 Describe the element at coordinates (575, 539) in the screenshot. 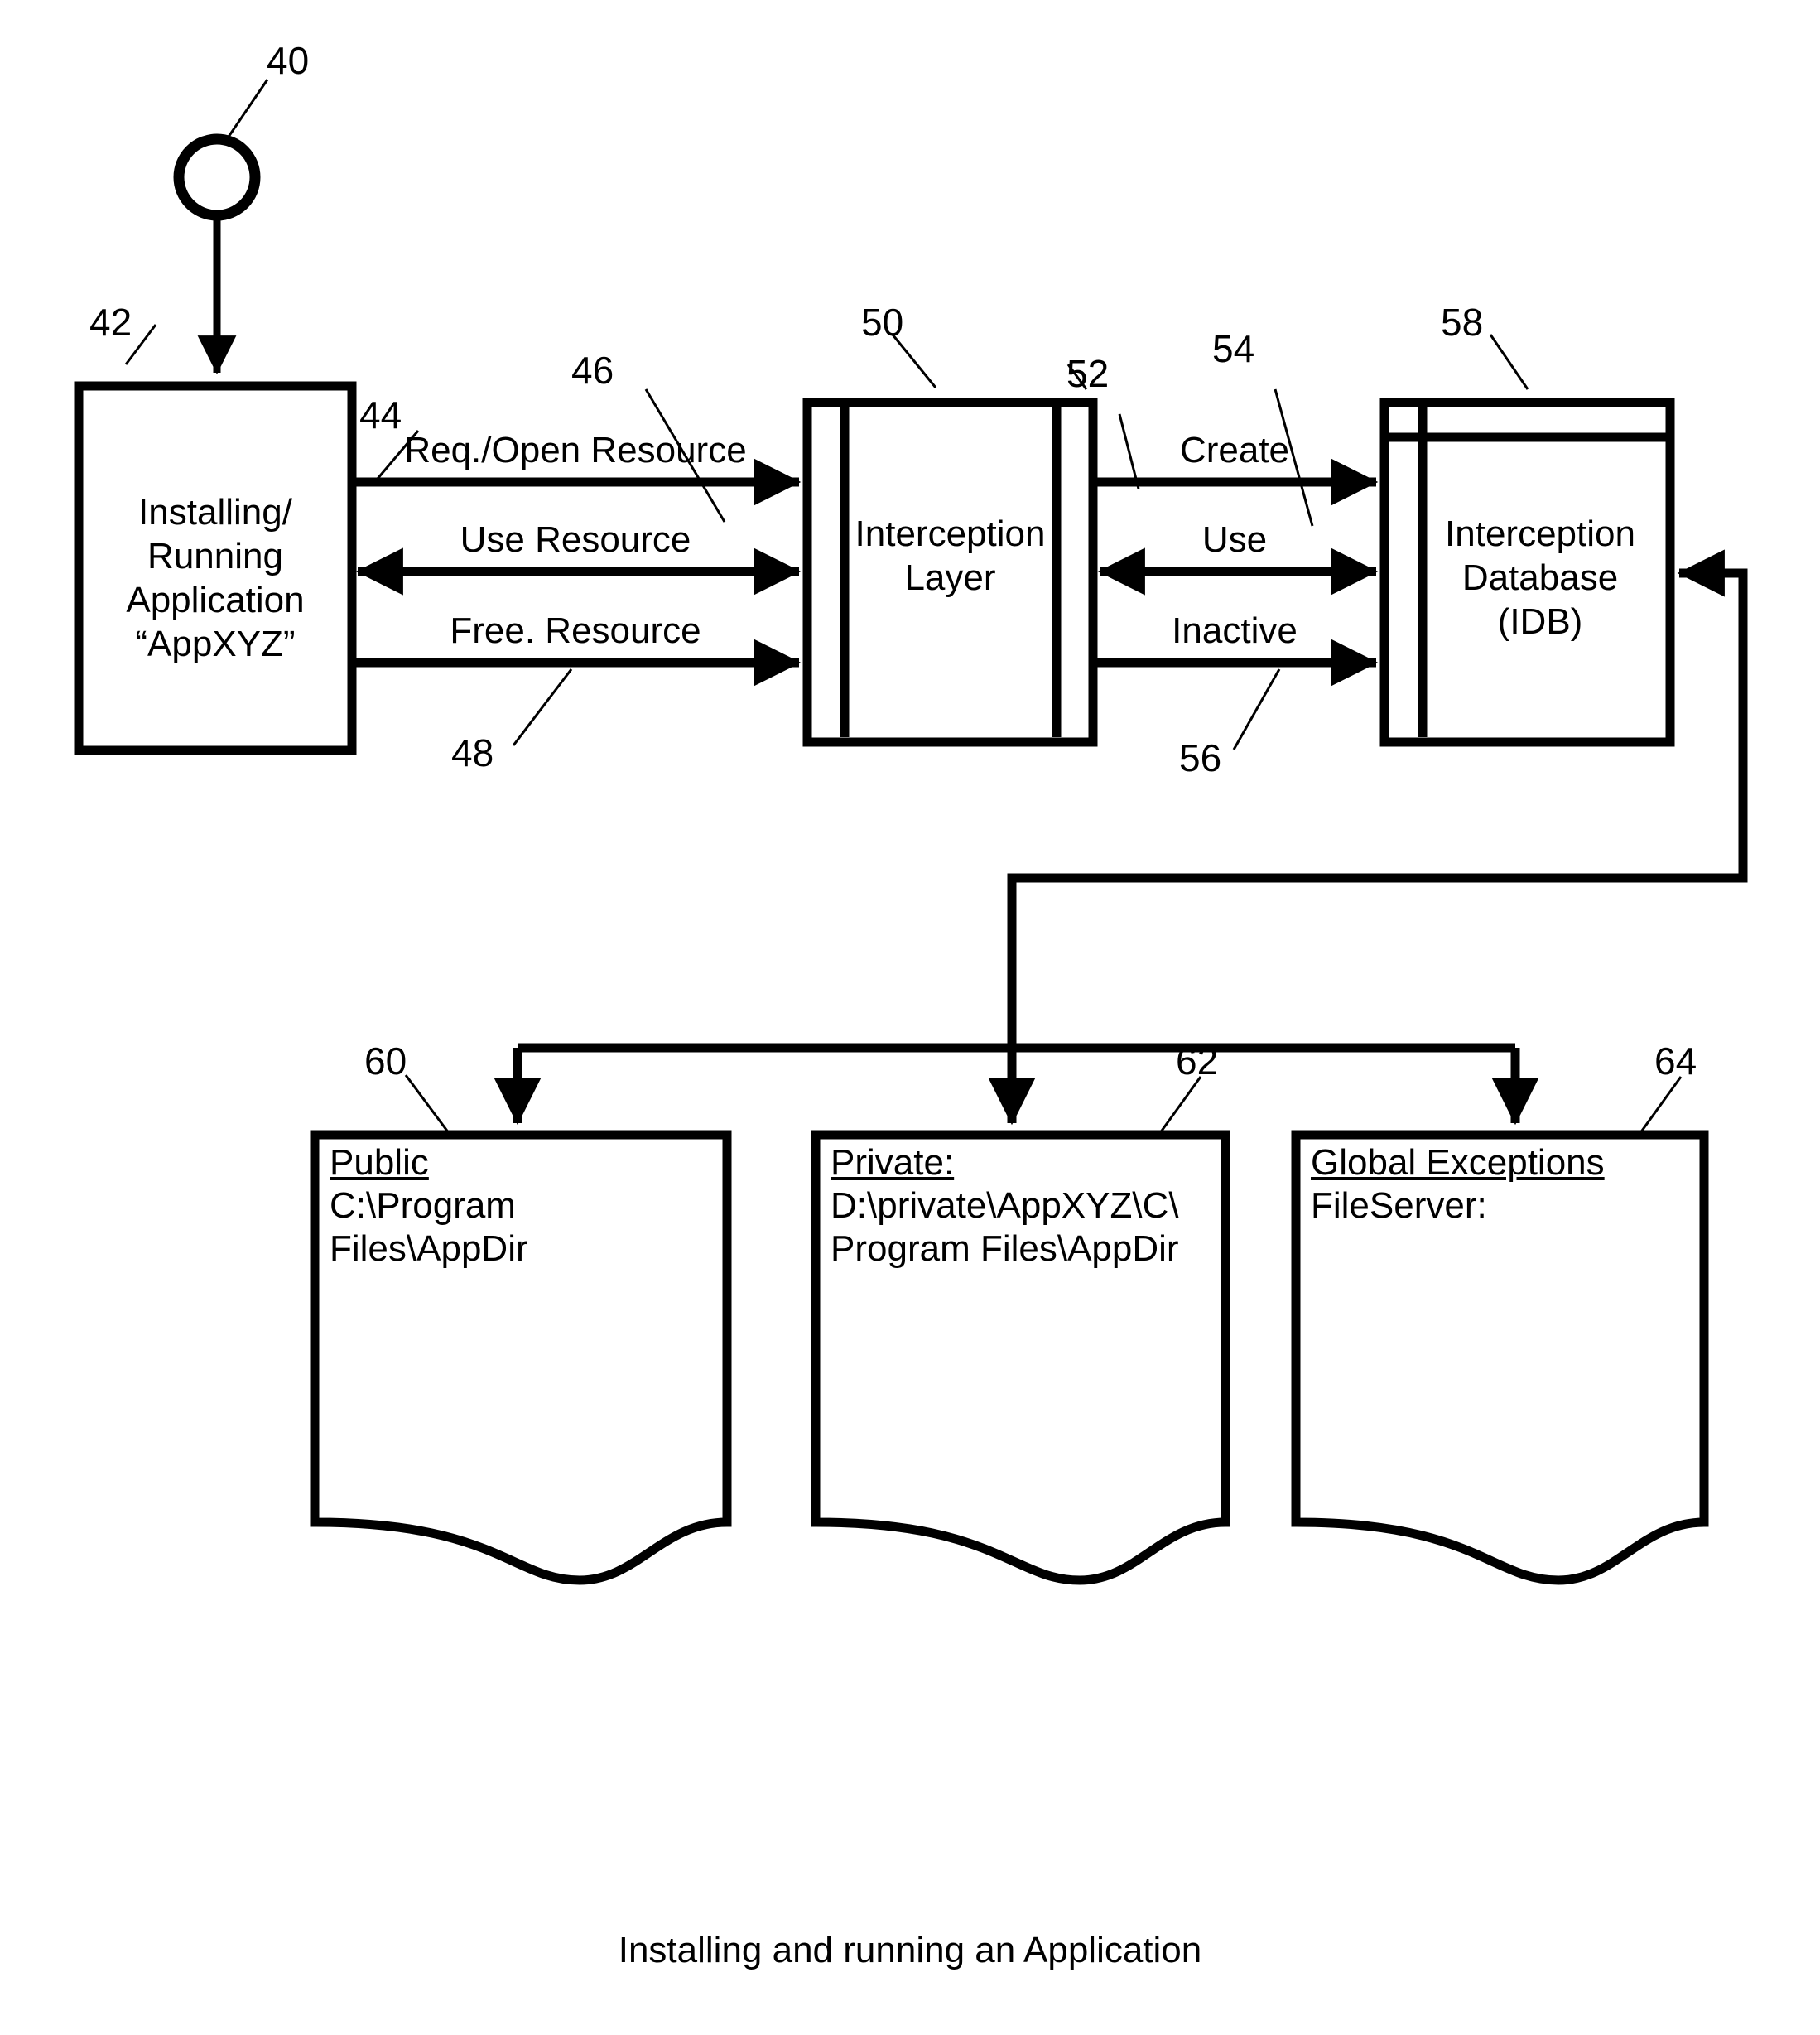

I see `use-resource-label: Use Resource` at that location.